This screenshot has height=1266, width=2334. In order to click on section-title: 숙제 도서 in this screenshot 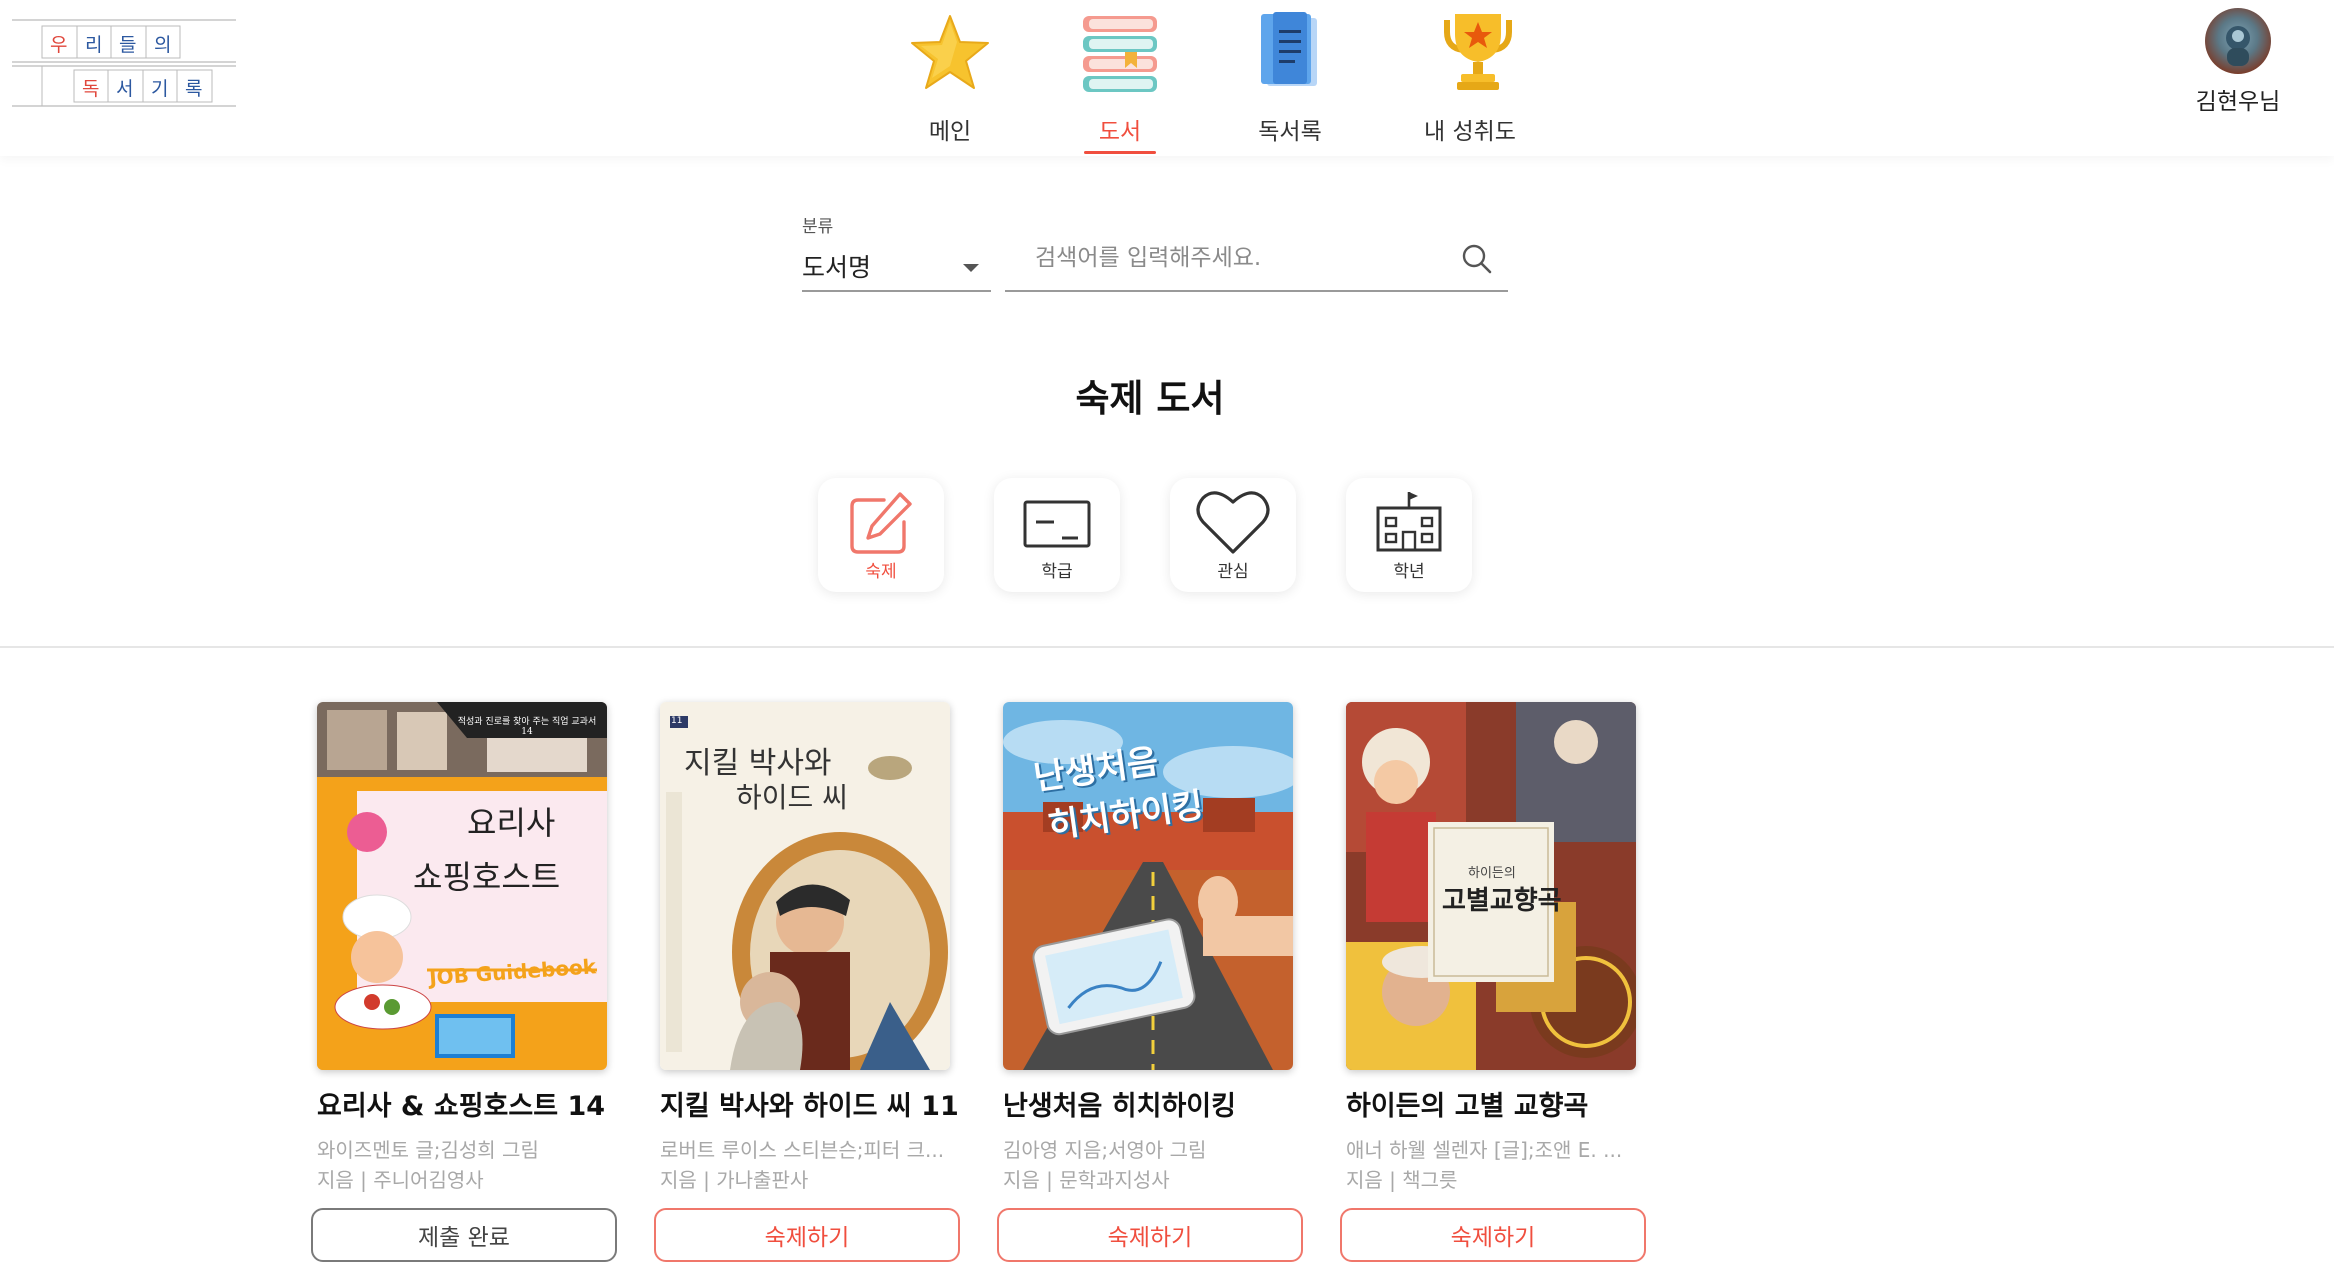, I will do `click(1150, 398)`.